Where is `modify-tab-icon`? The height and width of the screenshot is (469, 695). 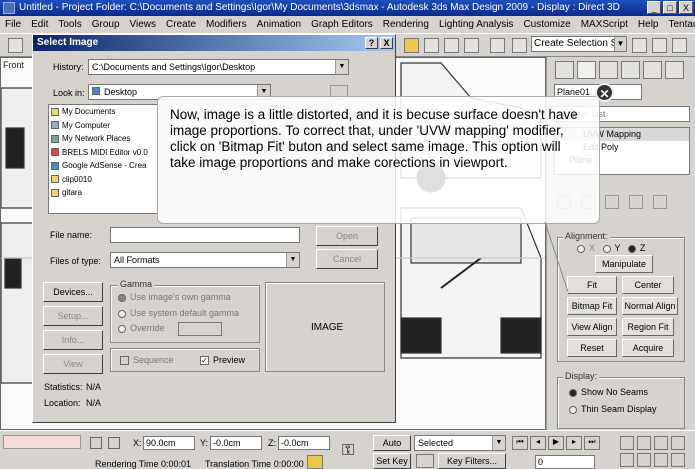 modify-tab-icon is located at coordinates (586, 70).